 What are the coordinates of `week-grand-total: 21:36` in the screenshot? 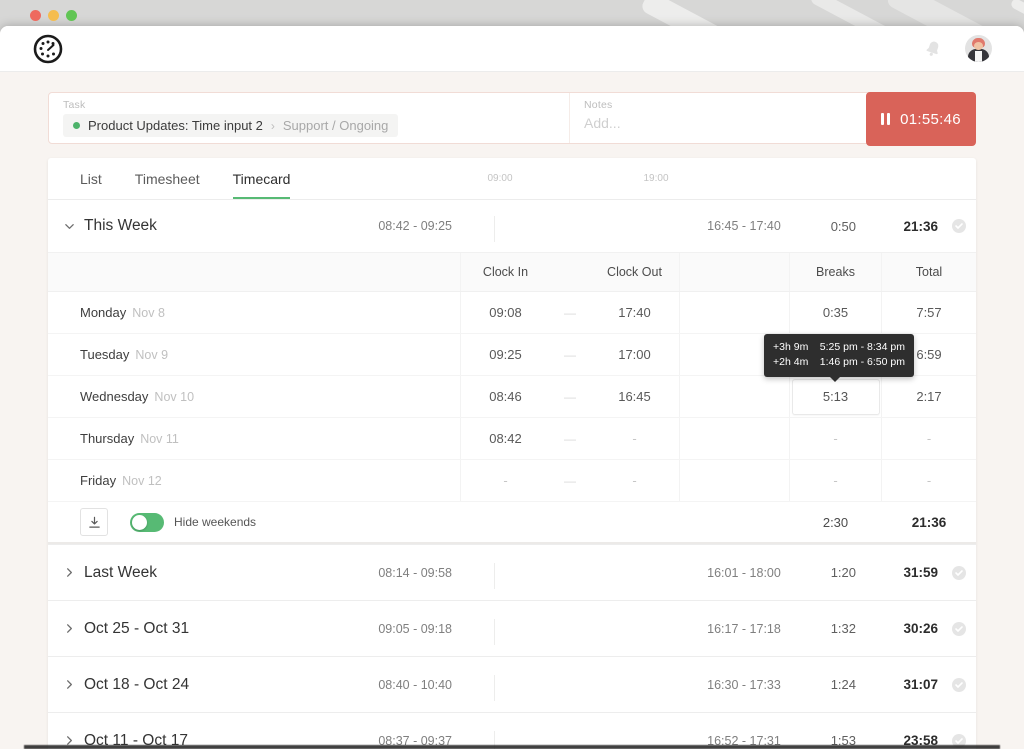 It's located at (929, 522).